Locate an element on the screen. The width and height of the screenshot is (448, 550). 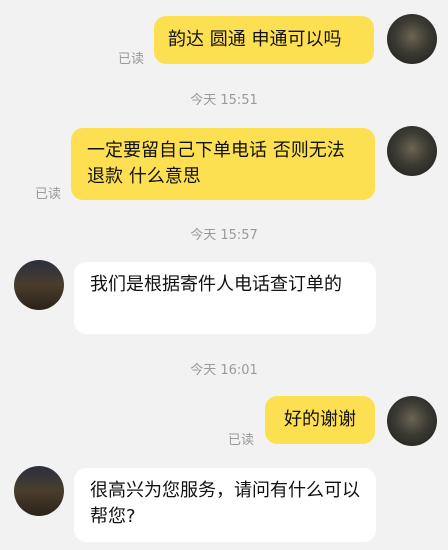
timestamp: 今天 15:57 is located at coordinates (224, 235).